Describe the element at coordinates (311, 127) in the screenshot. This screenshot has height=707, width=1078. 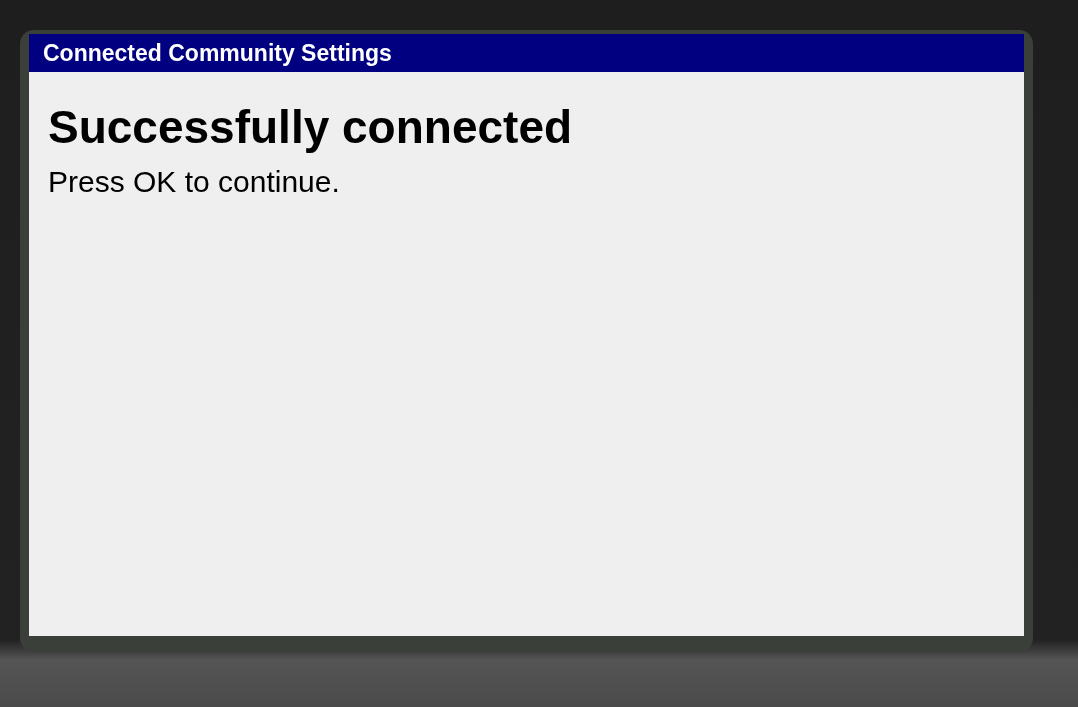
I see `message-heading: Successfully connected` at that location.